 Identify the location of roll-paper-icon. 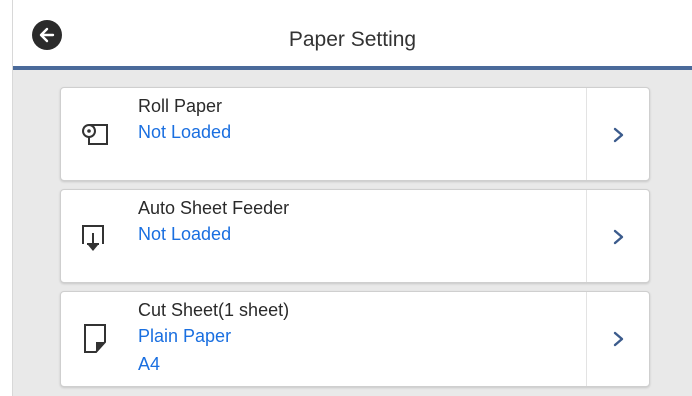
(95, 134).